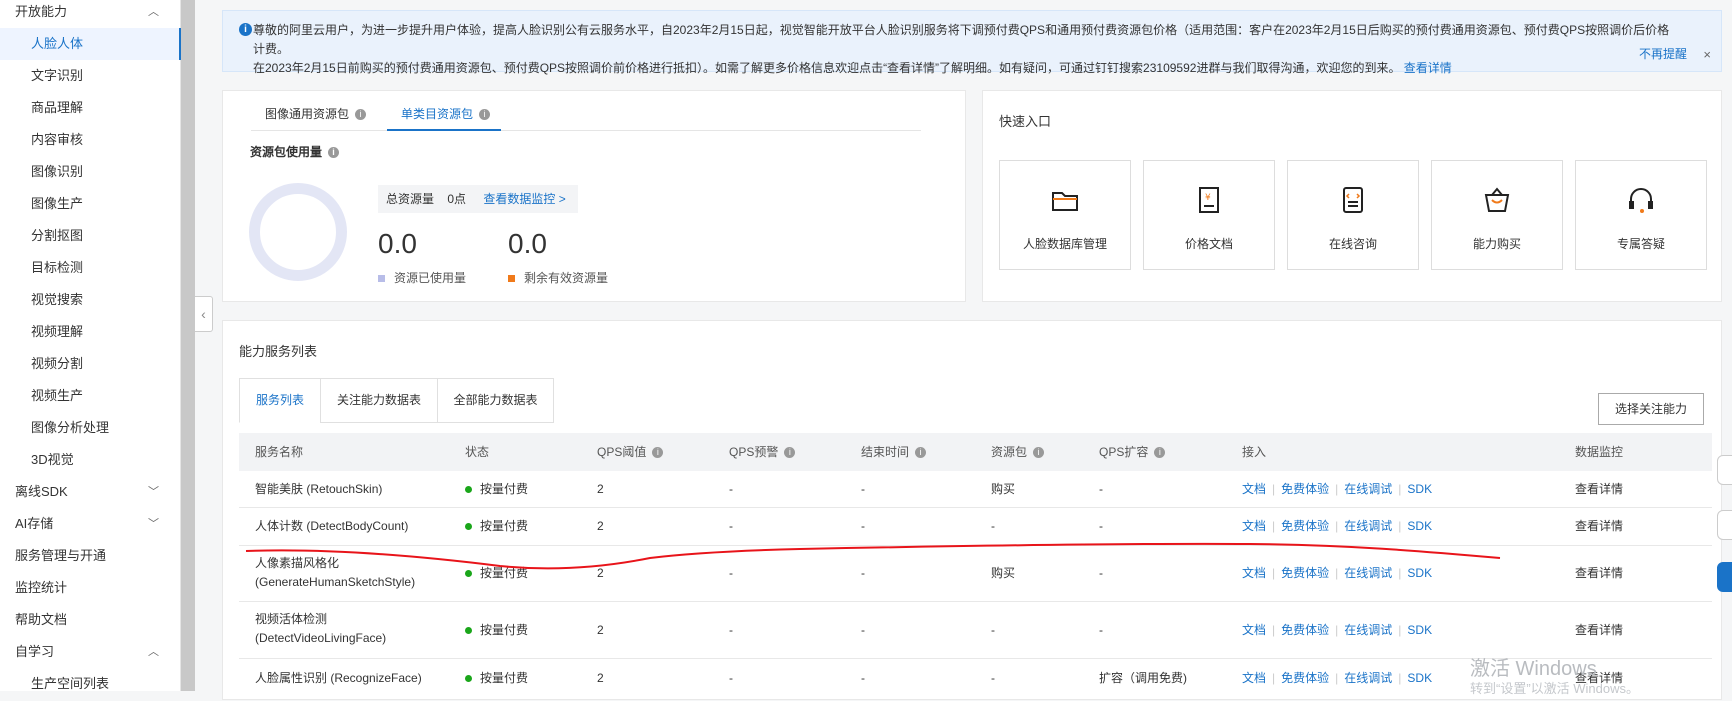 This screenshot has height=701, width=1732. What do you see at coordinates (1555, 688) in the screenshot?
I see `windows-activation-hint: 转到“设置”以激活 Windows。` at bounding box center [1555, 688].